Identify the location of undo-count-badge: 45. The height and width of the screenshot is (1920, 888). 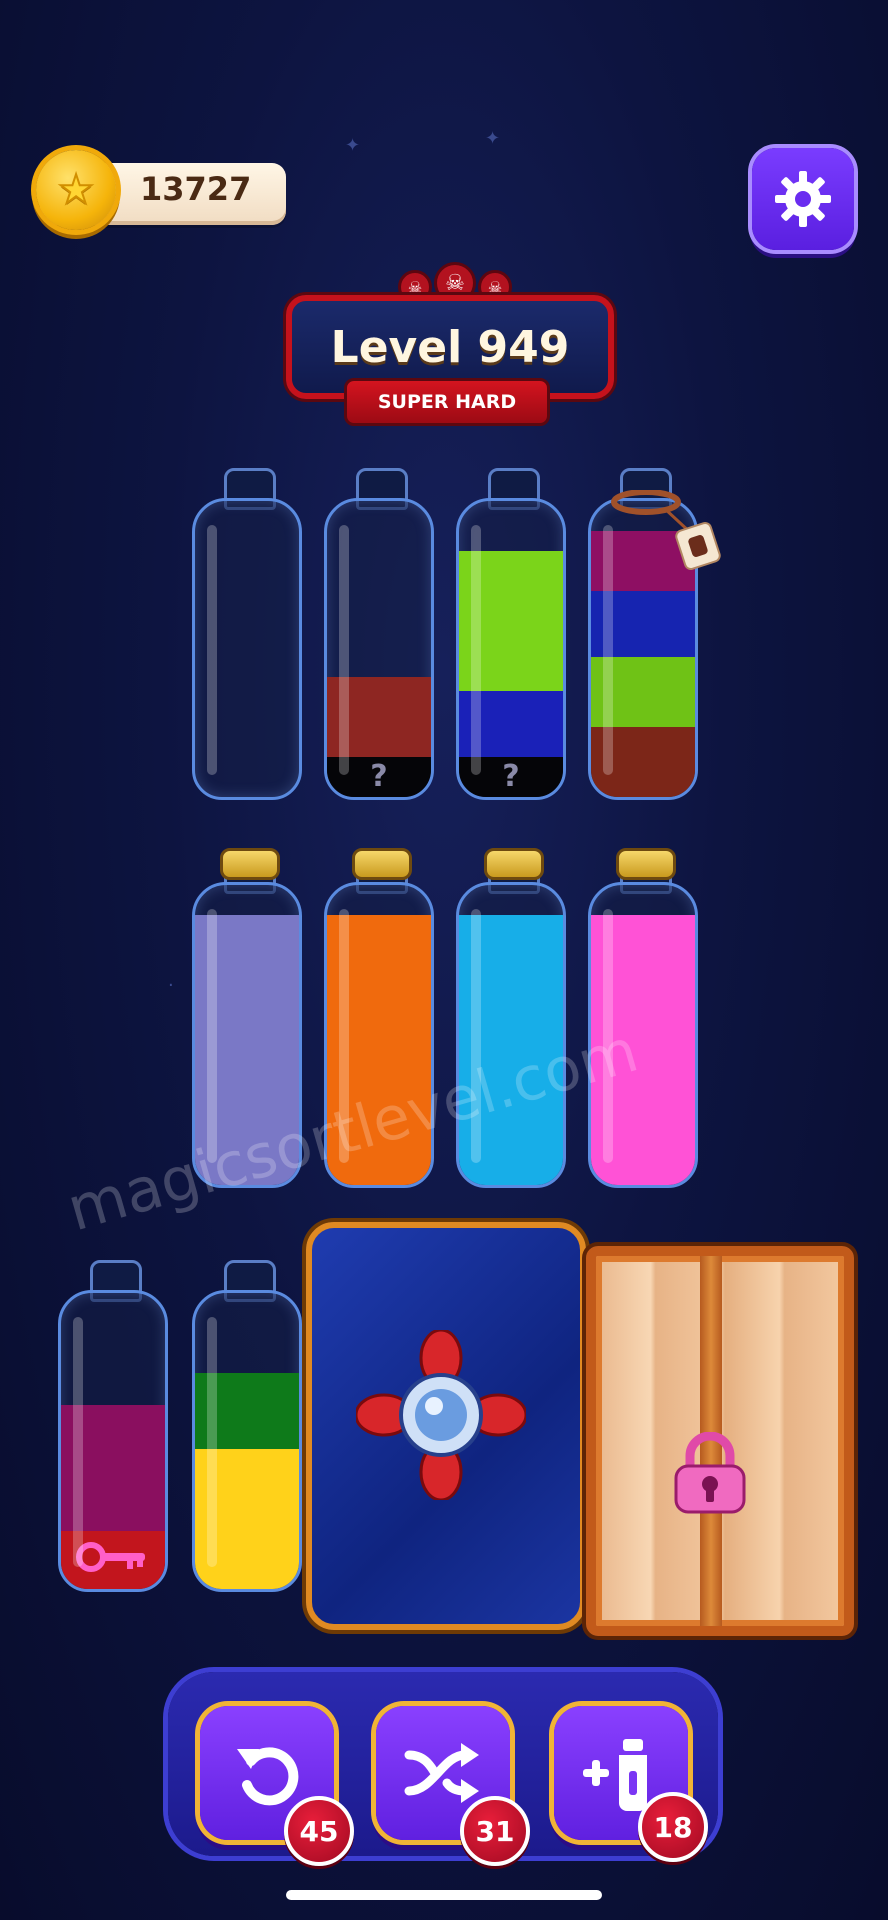
(319, 1831).